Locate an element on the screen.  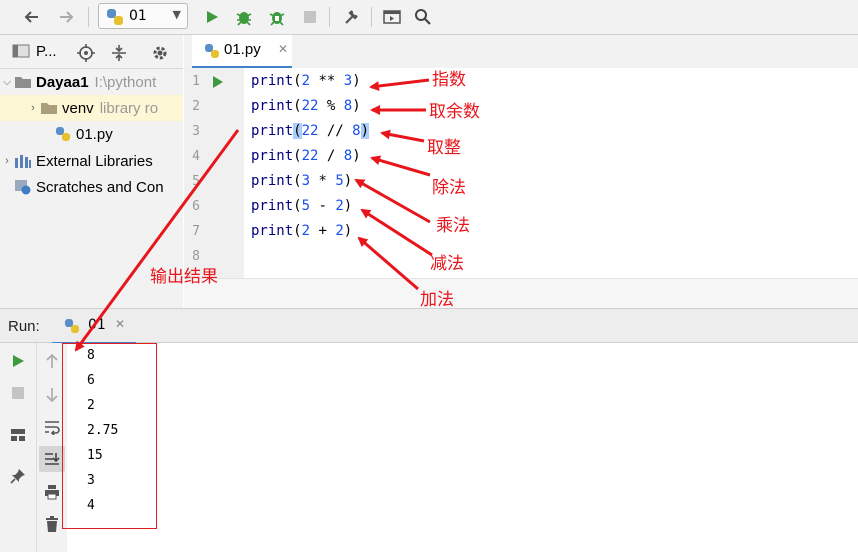
presentation-icon is located at coordinates (392, 17).